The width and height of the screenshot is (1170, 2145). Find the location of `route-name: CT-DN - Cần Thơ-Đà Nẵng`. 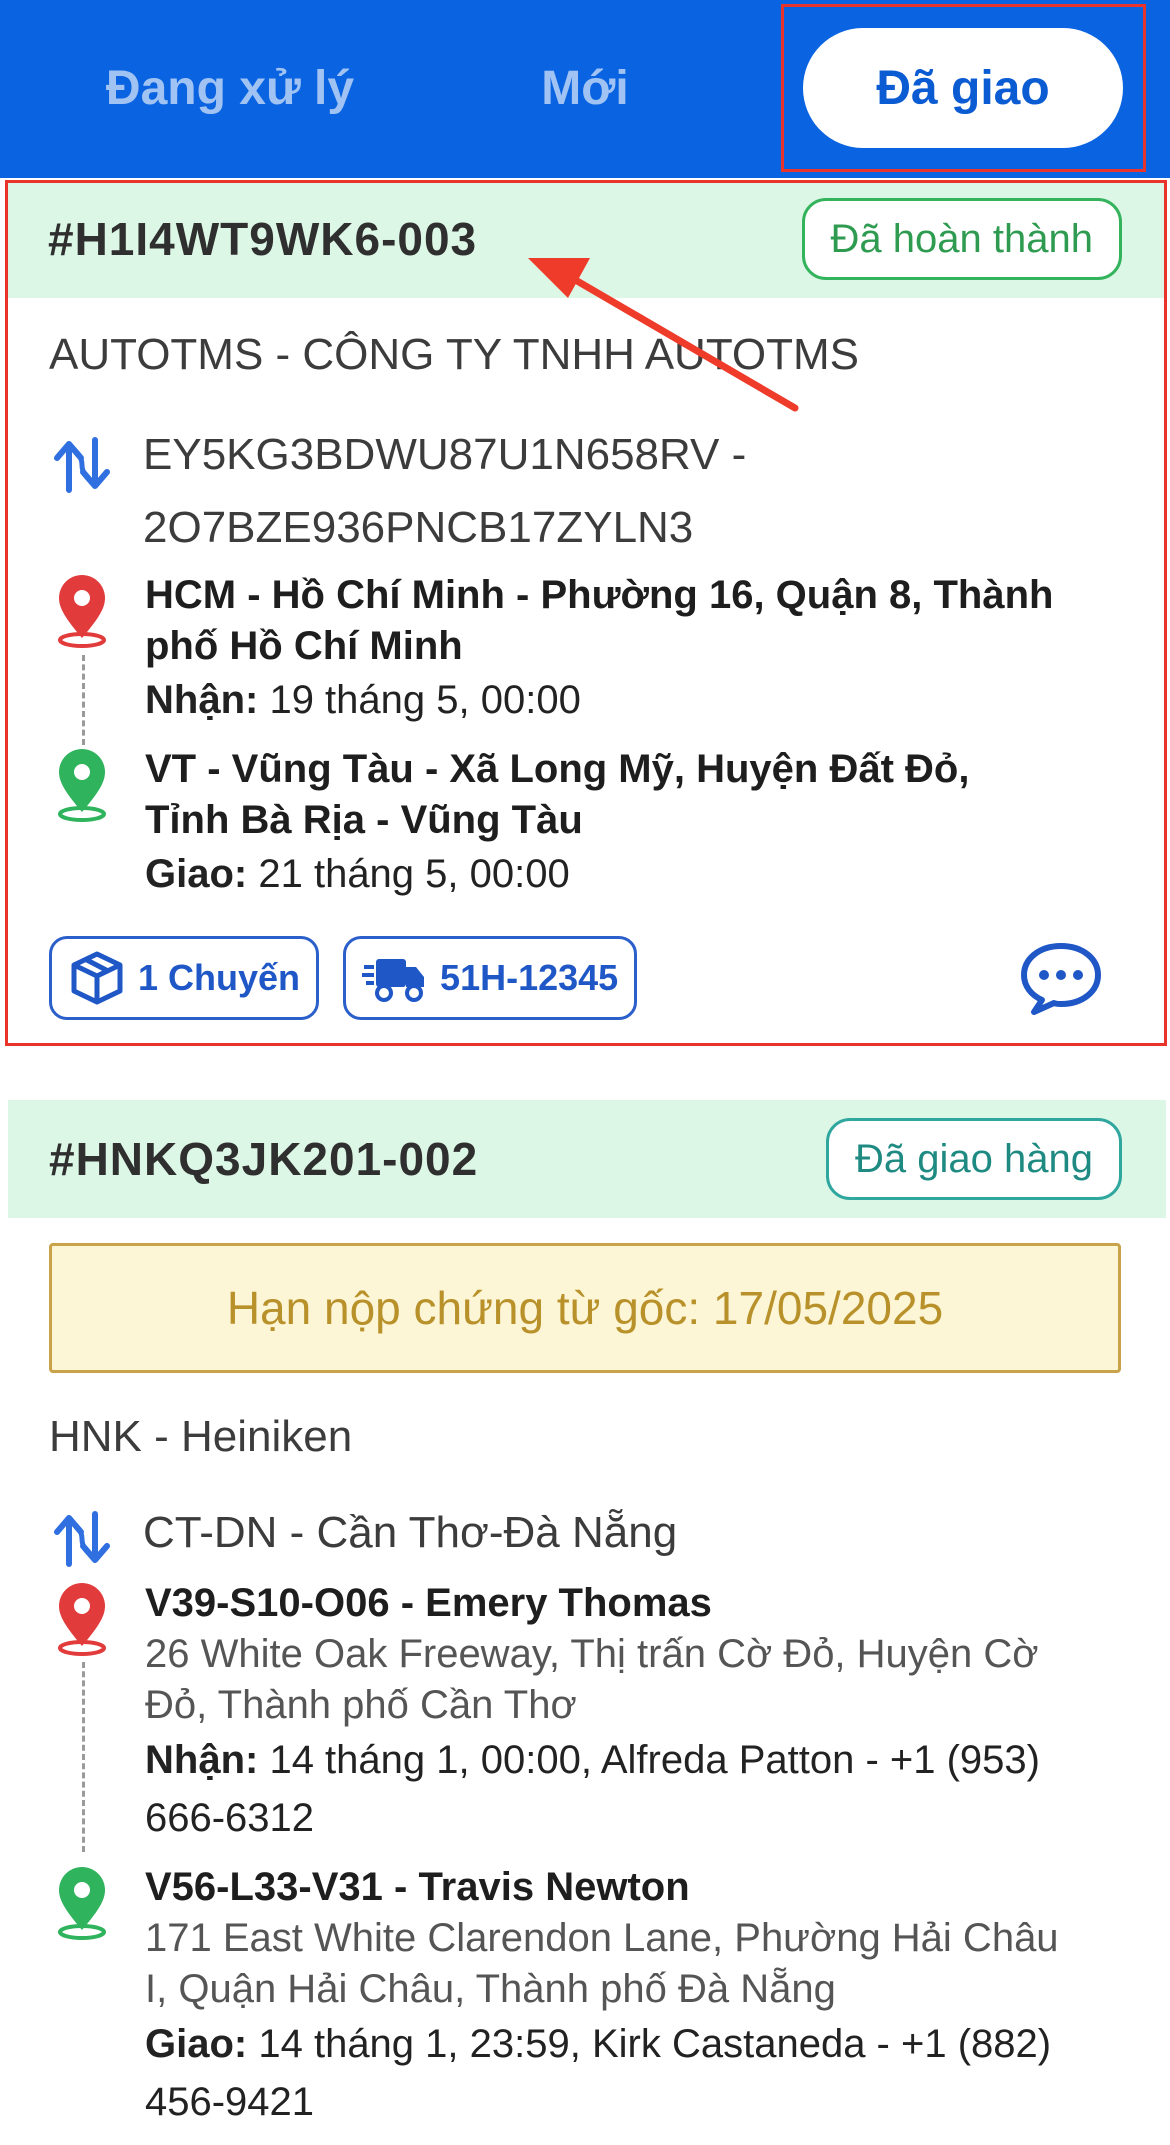

route-name: CT-DN - Cần Thơ-Đà Nẵng is located at coordinates (410, 1532).